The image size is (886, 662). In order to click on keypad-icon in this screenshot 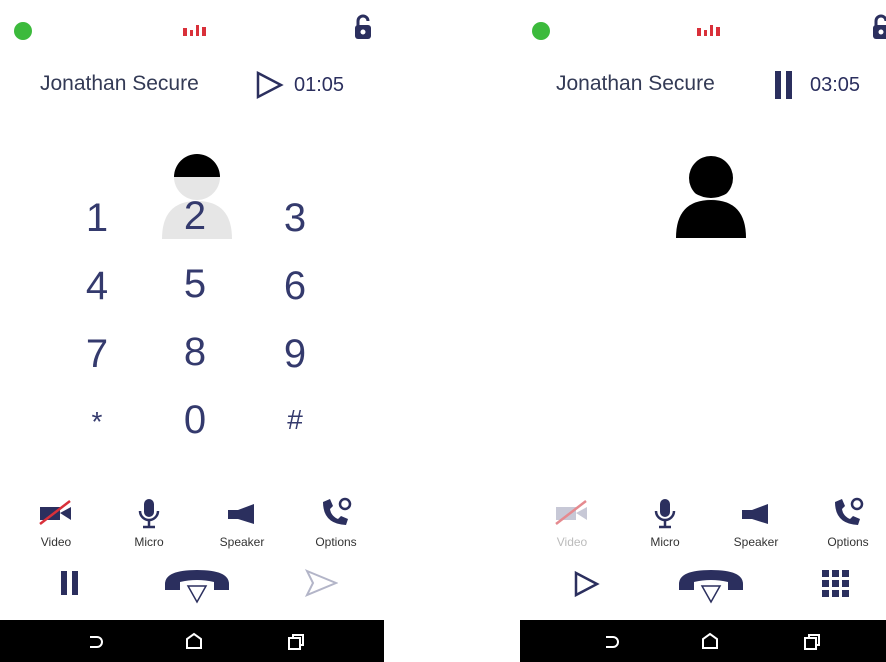, I will do `click(836, 584)`.